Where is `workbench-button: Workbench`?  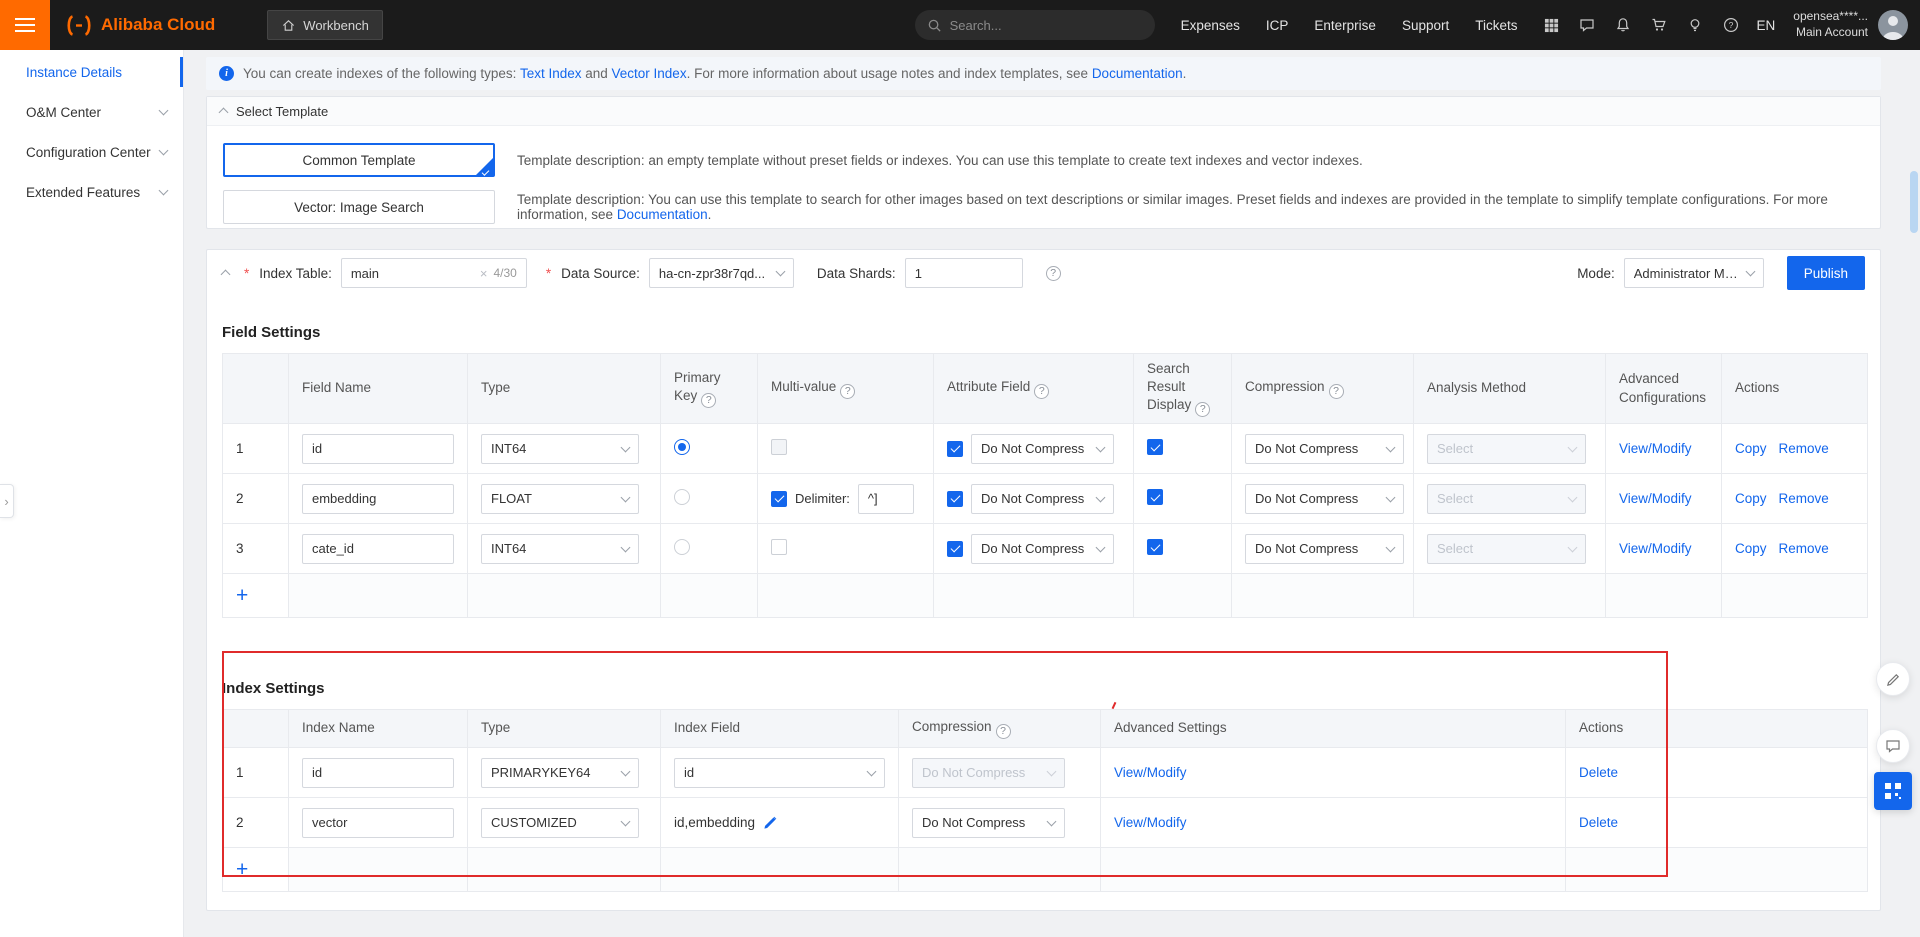 workbench-button: Workbench is located at coordinates (325, 25).